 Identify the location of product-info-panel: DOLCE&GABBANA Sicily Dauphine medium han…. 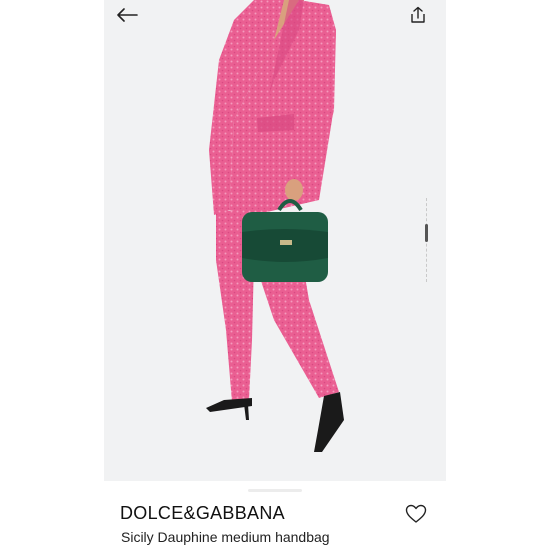
(275, 515).